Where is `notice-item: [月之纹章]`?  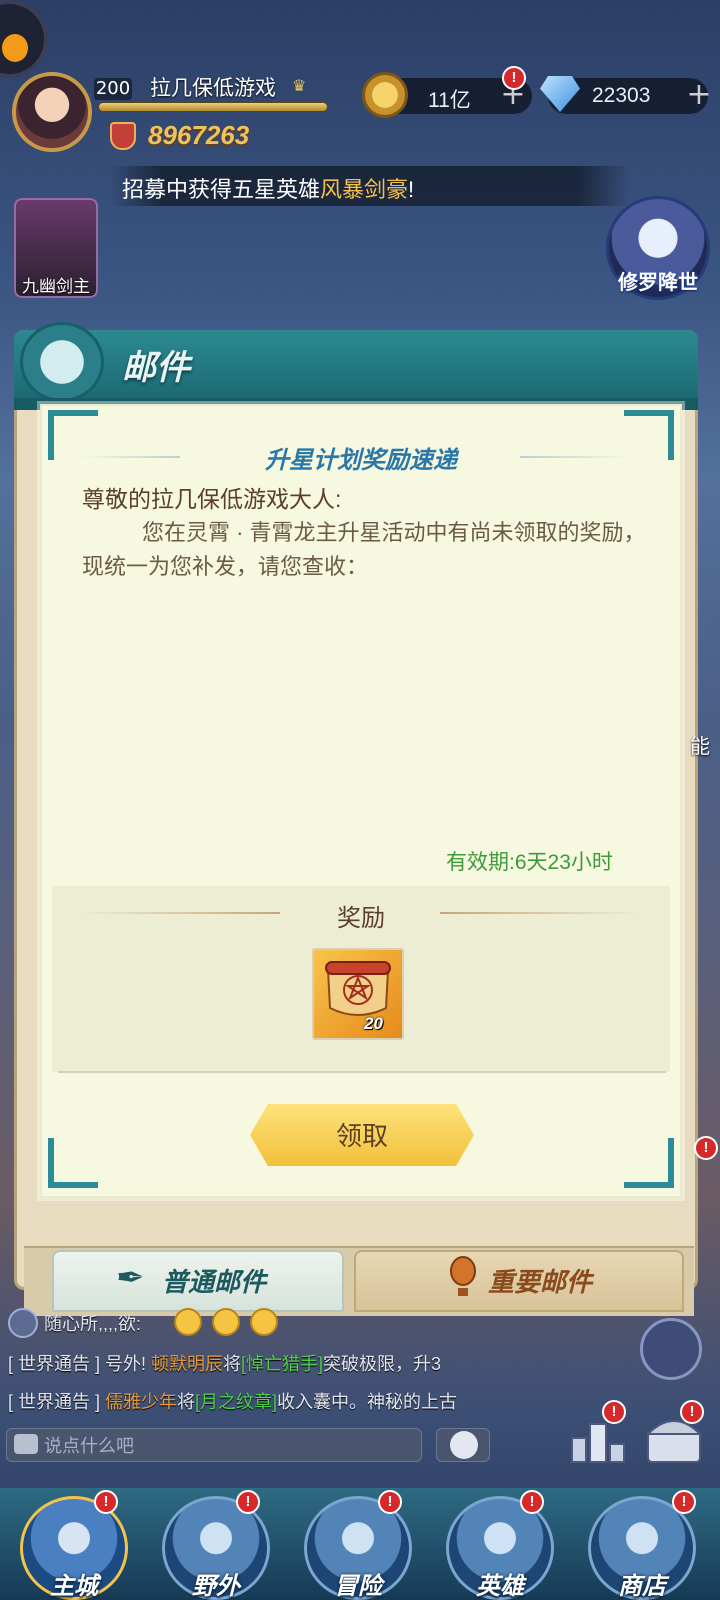
notice-item: [月之纹章] is located at coordinates (236, 1402).